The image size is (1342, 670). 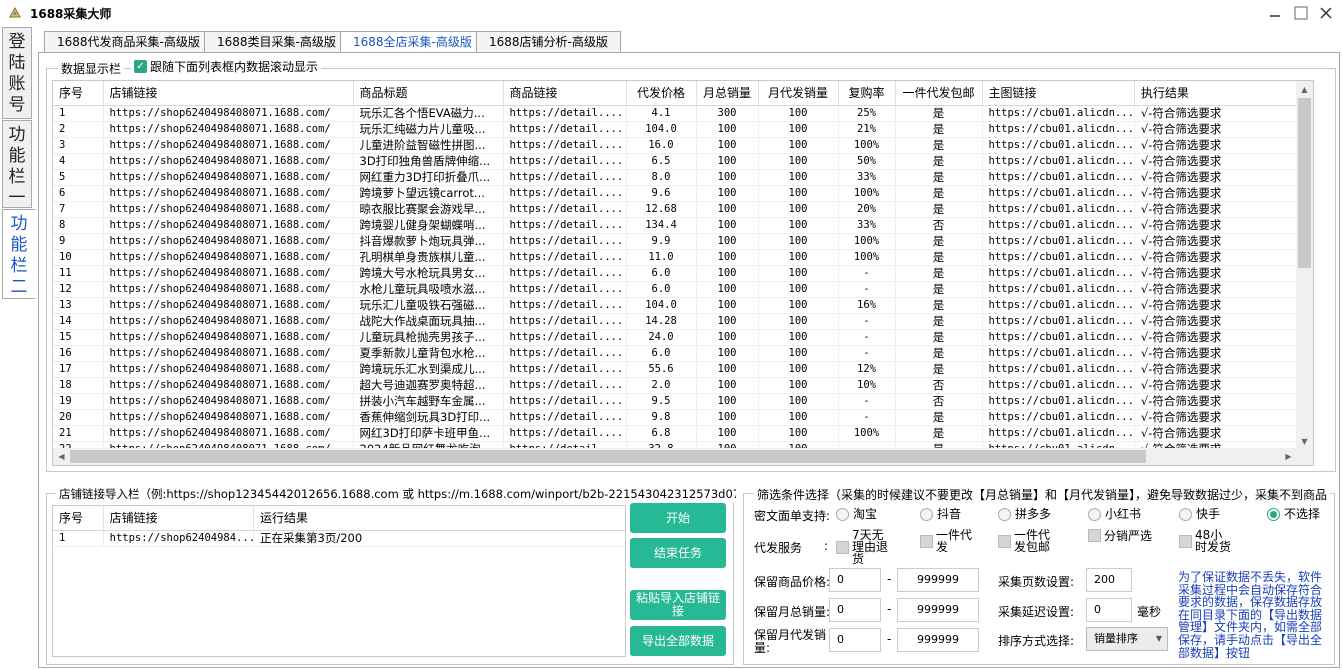 What do you see at coordinates (1304, 89) in the screenshot?
I see `scroll-up-icon: ▲` at bounding box center [1304, 89].